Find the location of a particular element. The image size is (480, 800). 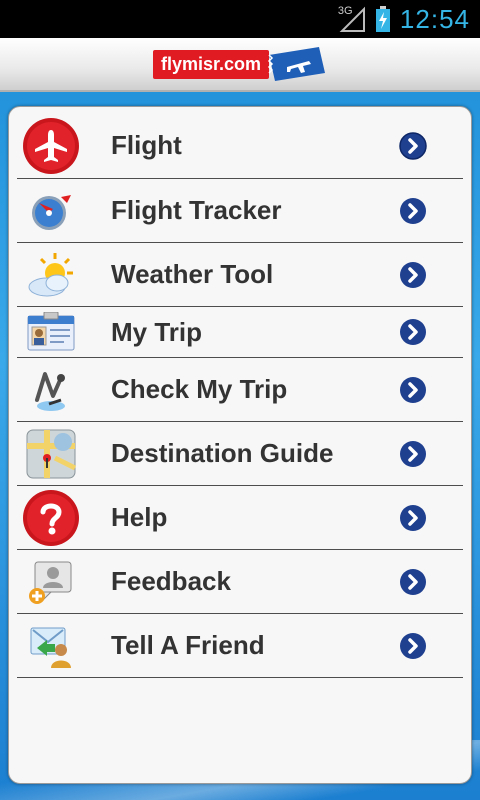

menu-item-weather-tool: Weather Tool is located at coordinates (240, 275).